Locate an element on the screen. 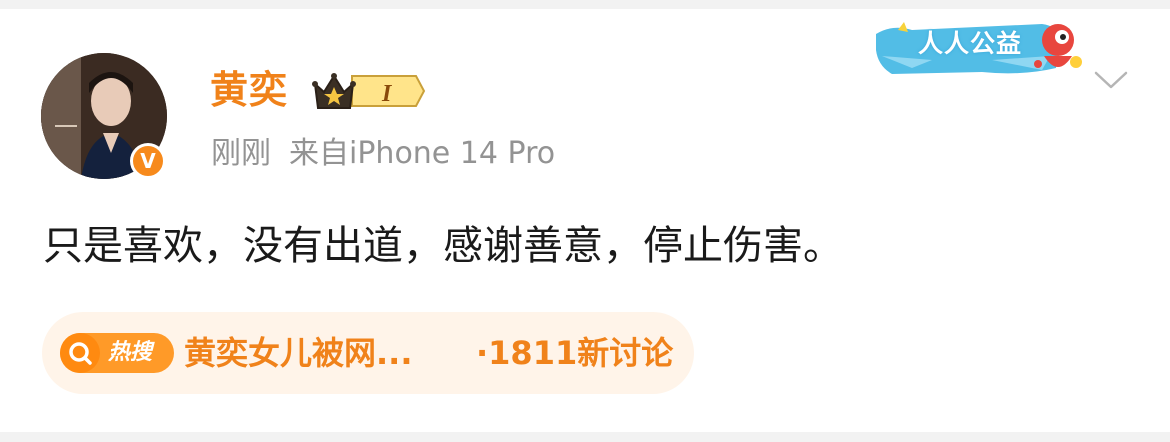  chevron-down-icon is located at coordinates (1111, 80).